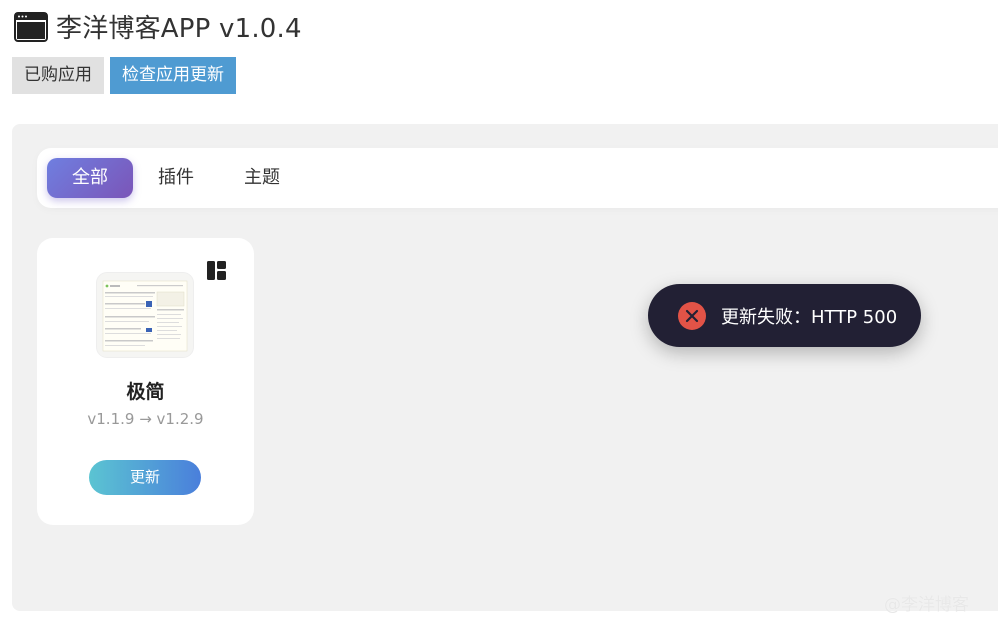  Describe the element at coordinates (216, 270) in the screenshot. I see `layout-grid-icon` at that location.